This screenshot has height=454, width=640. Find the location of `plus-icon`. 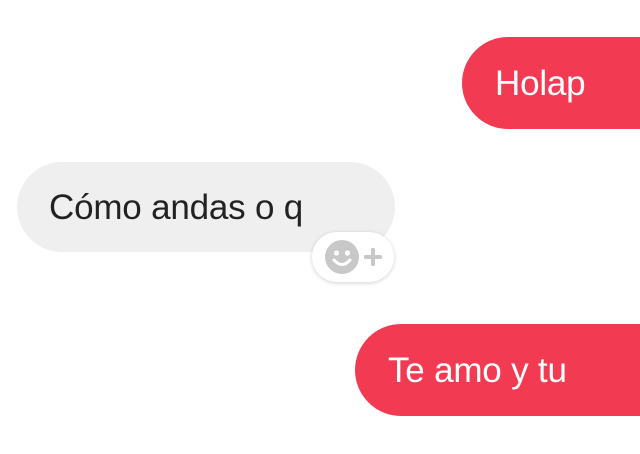

plus-icon is located at coordinates (373, 257).